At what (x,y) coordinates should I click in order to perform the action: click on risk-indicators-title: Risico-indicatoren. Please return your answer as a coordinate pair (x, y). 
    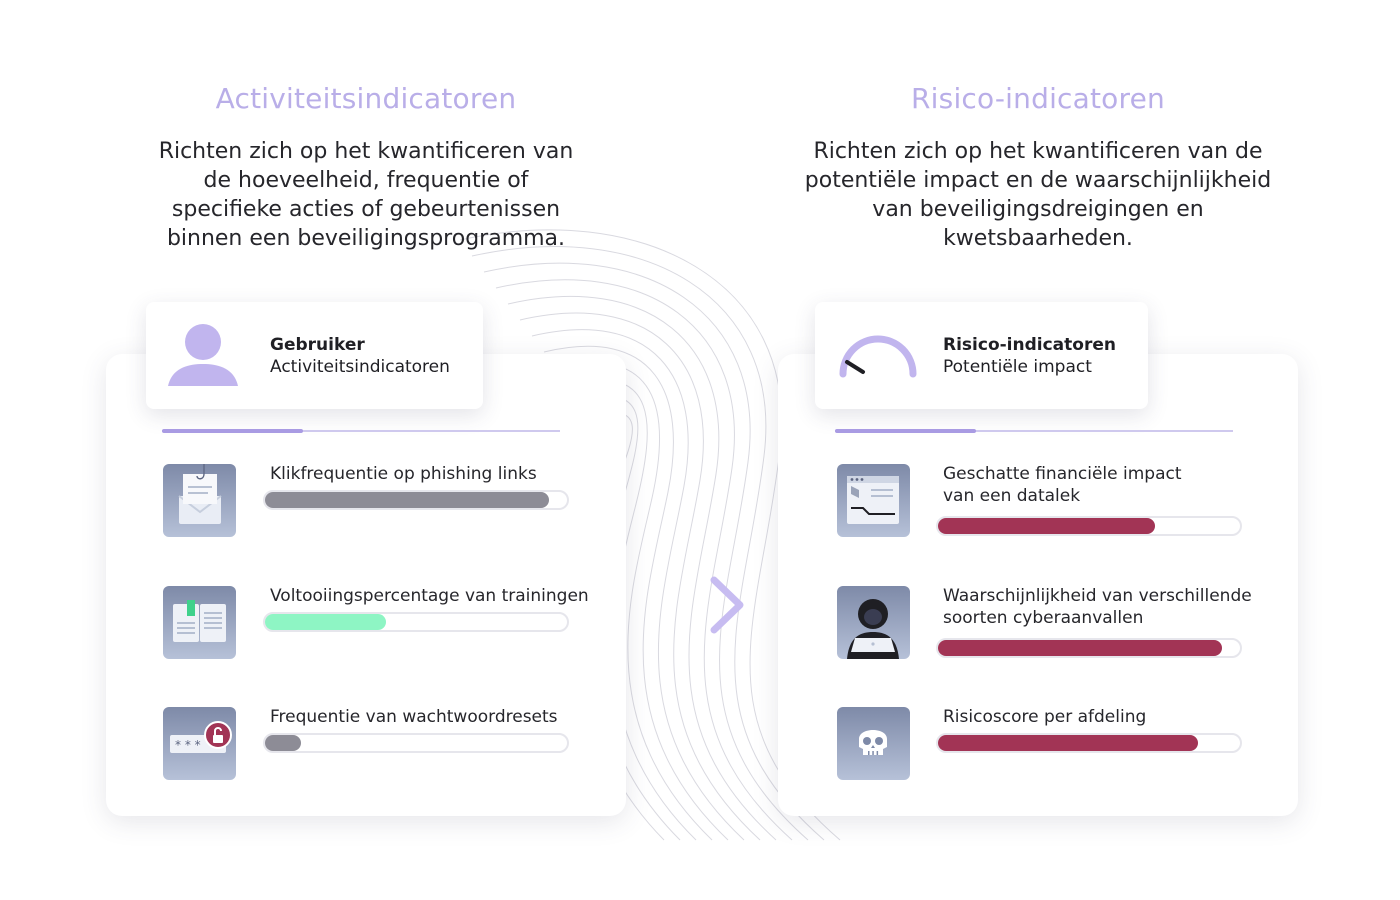
    Looking at the image, I should click on (1038, 98).